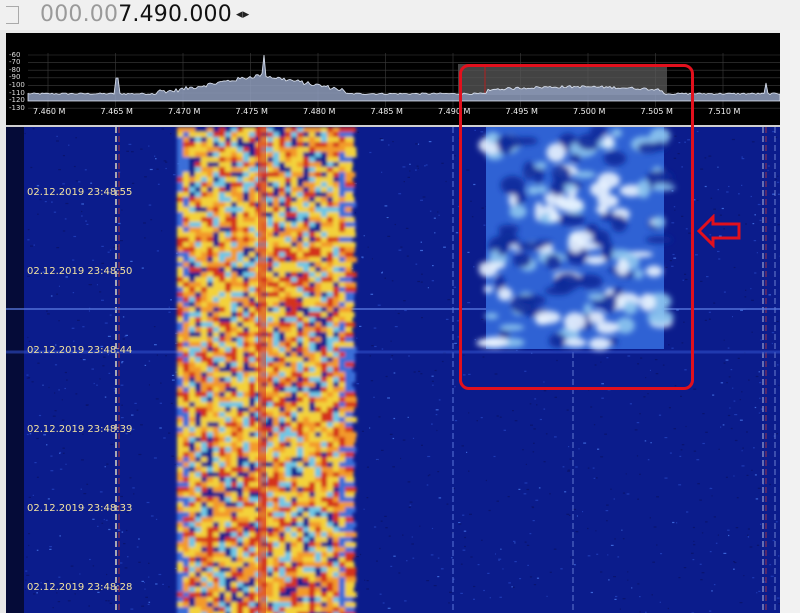 This screenshot has width=800, height=613. Describe the element at coordinates (319, 111) in the screenshot. I see `frequency-tick-label: 7.480 M` at that location.